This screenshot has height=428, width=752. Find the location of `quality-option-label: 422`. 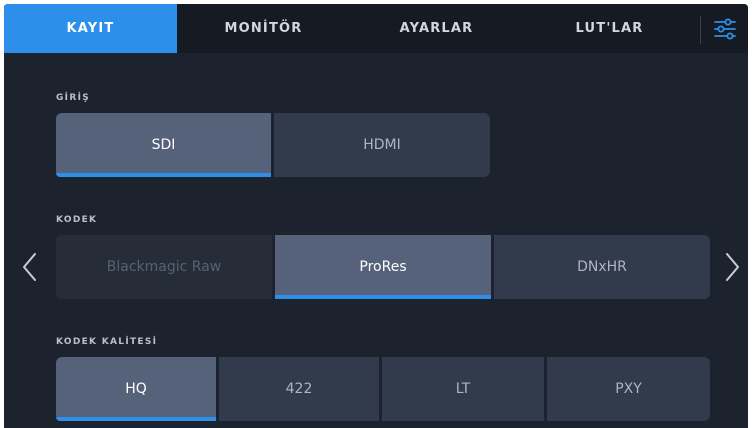

quality-option-label: 422 is located at coordinates (299, 389).